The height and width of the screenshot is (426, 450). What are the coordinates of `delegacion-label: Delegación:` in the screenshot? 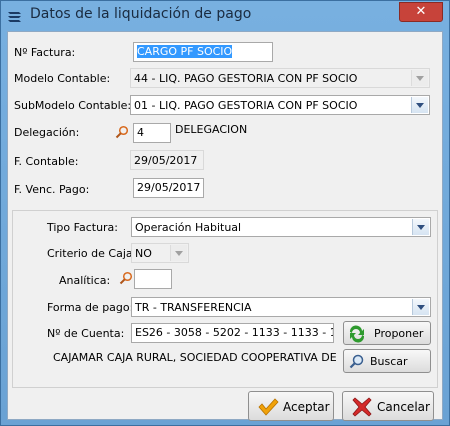 It's located at (47, 132).